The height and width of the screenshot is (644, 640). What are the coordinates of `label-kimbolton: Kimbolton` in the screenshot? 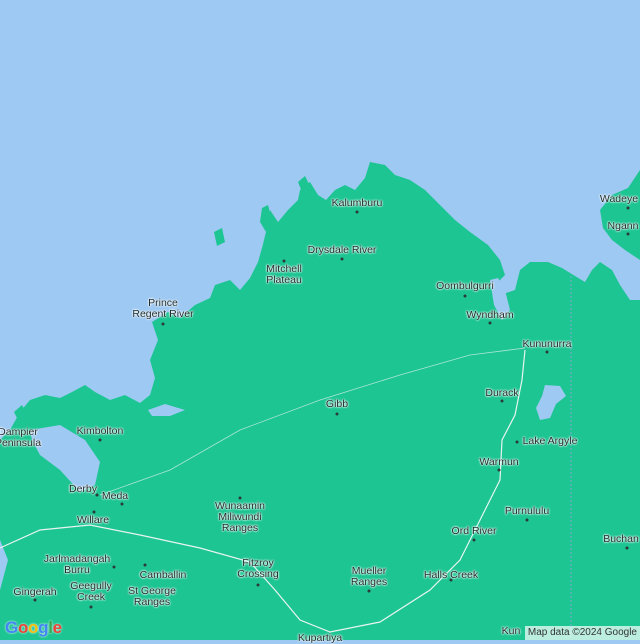 It's located at (100, 431).